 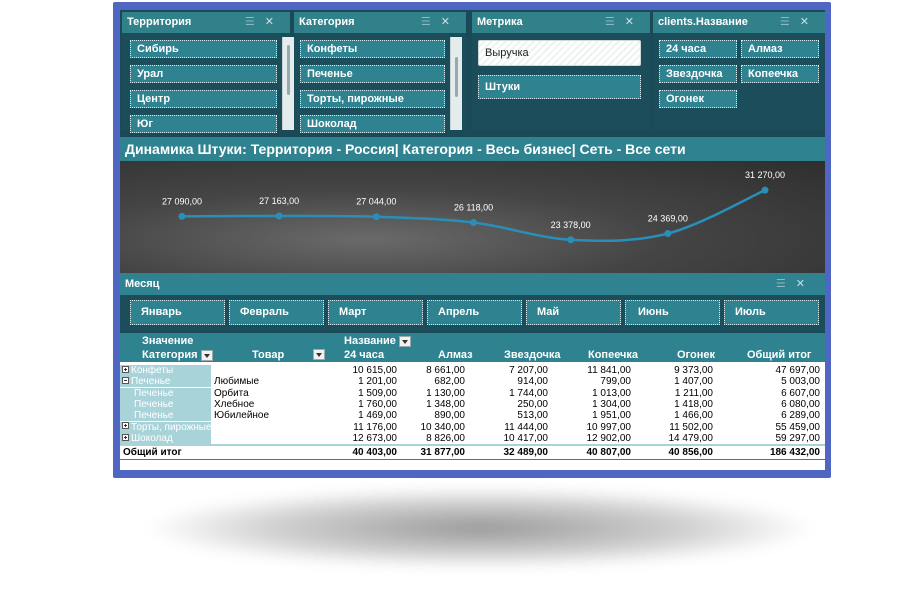 What do you see at coordinates (693, 416) in the screenshot?
I see `value-cell: 1 466,00` at bounding box center [693, 416].